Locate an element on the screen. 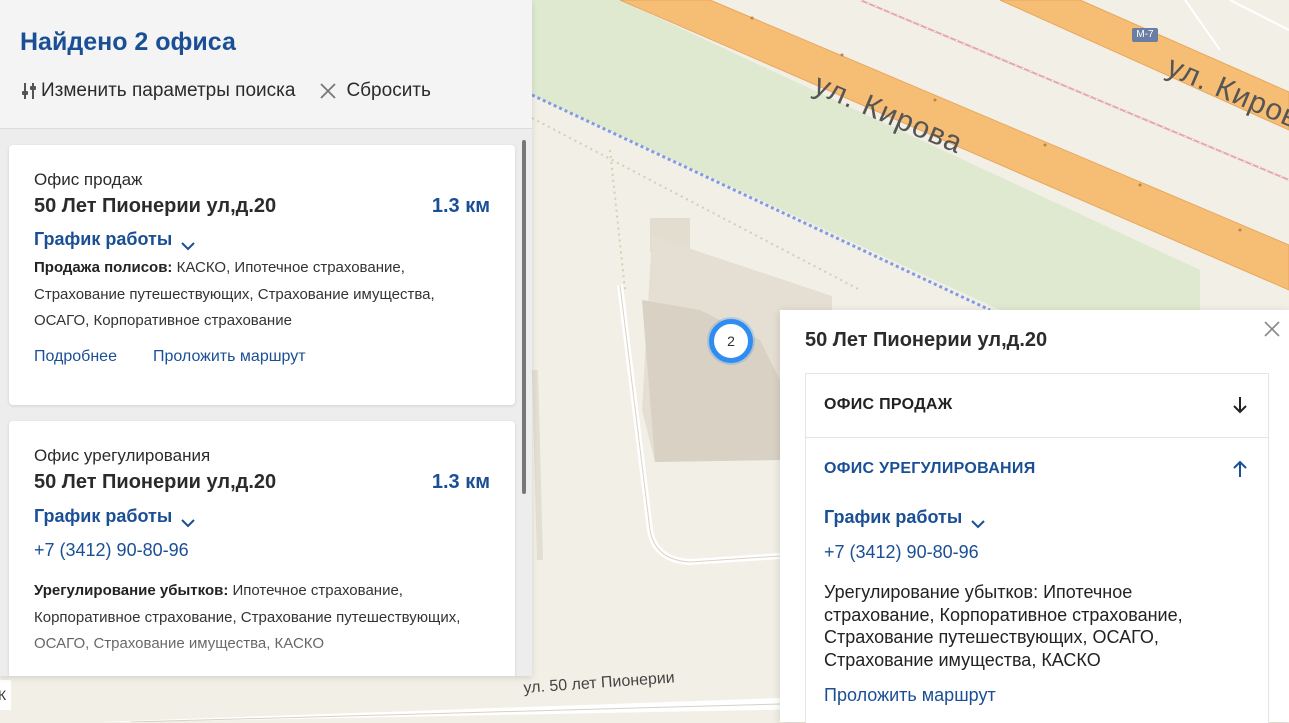 The width and height of the screenshot is (1289, 723). popup-schedule-toggle: График работы is located at coordinates (905, 517).